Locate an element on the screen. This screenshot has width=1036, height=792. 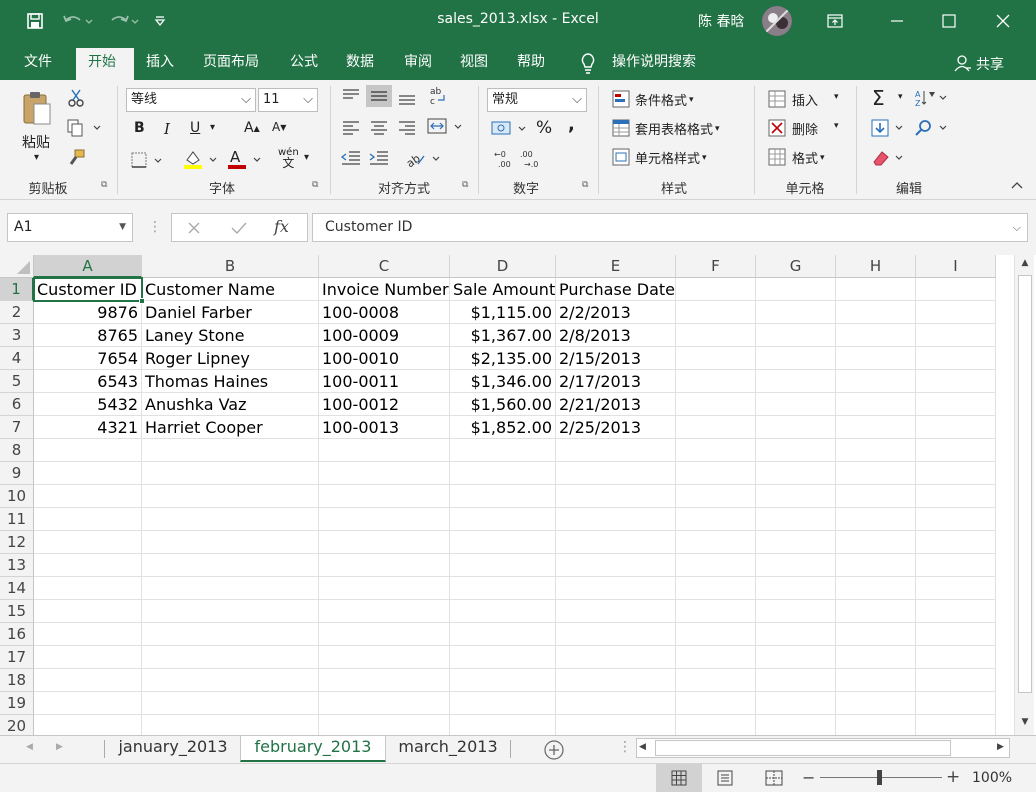
borders-icon is located at coordinates (147, 160).